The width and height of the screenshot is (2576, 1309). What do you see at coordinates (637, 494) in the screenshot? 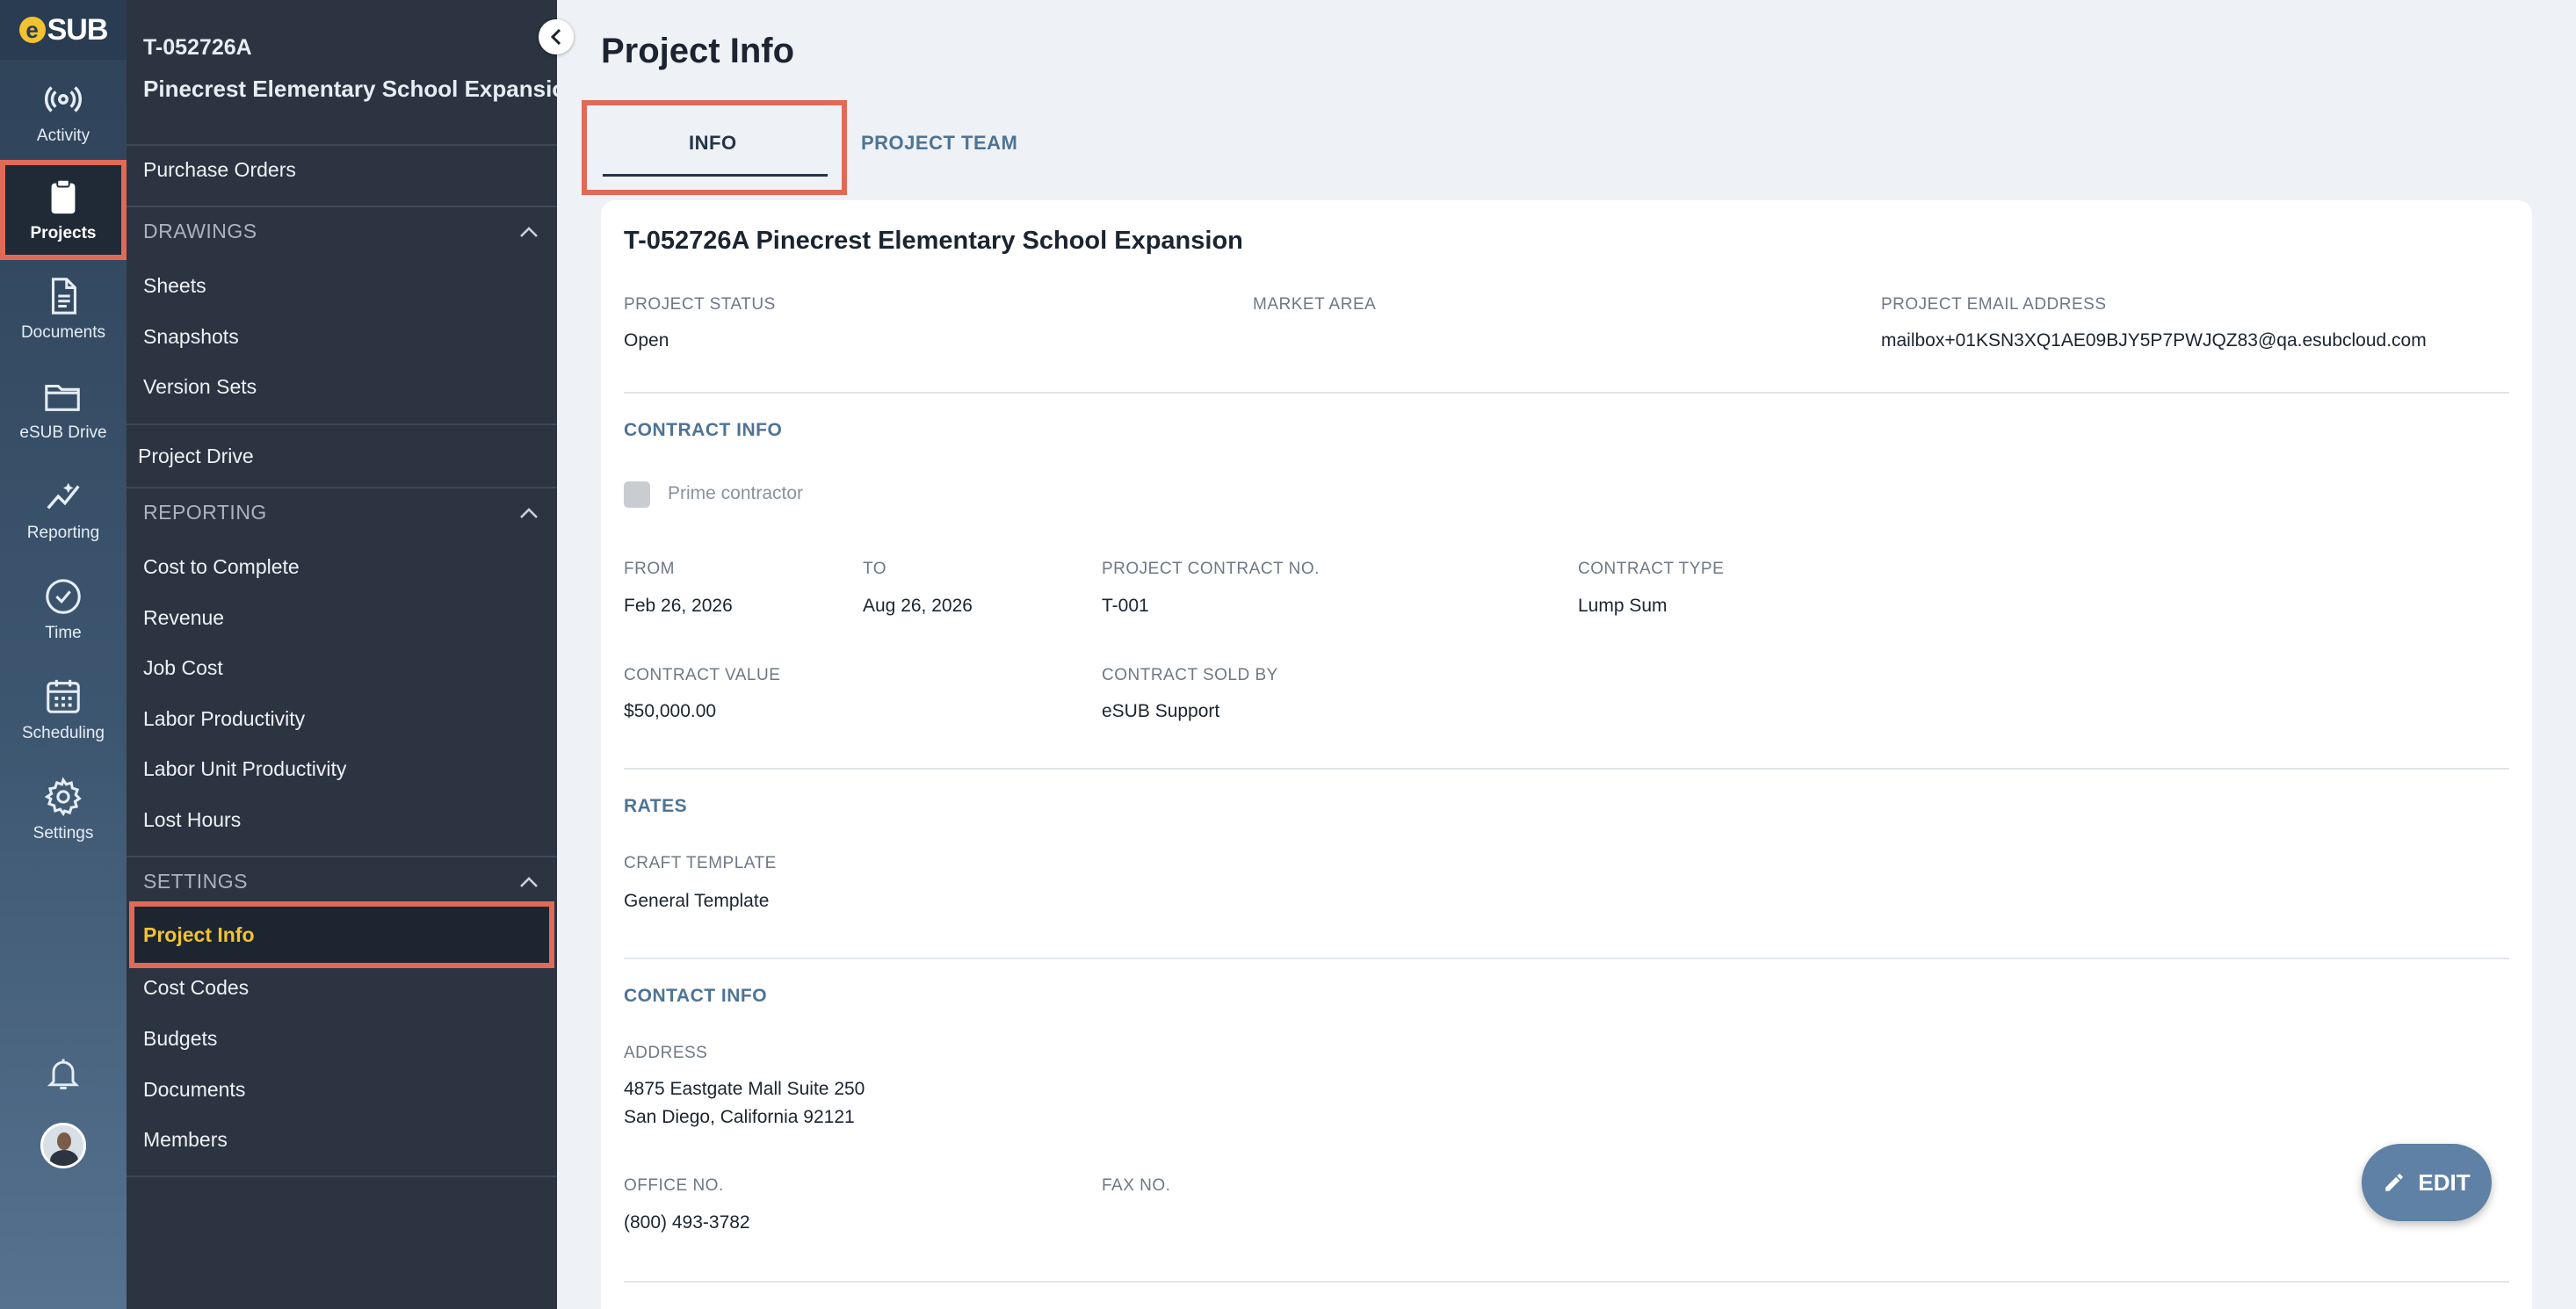
I see `prime-contractor-checkbox` at bounding box center [637, 494].